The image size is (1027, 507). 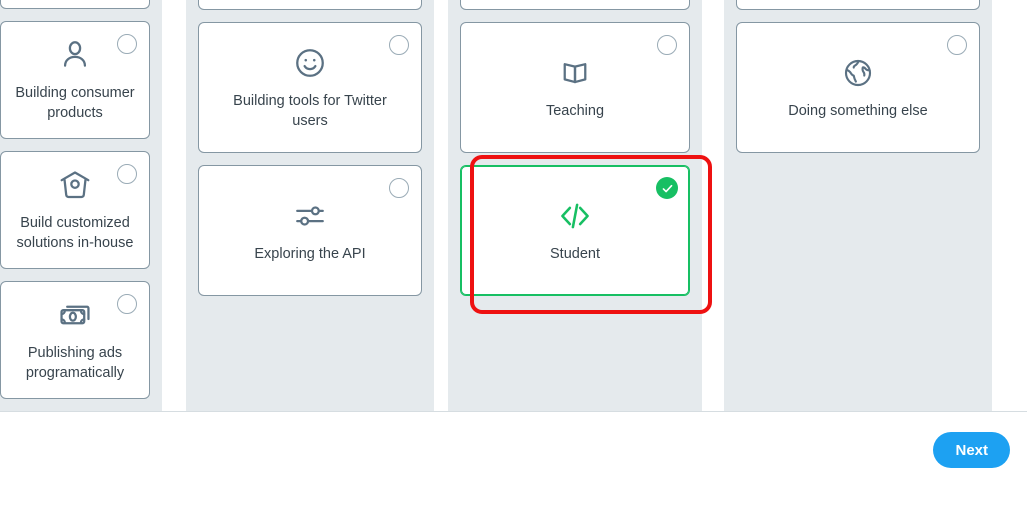 What do you see at coordinates (75, 315) in the screenshot?
I see `money-icon` at bounding box center [75, 315].